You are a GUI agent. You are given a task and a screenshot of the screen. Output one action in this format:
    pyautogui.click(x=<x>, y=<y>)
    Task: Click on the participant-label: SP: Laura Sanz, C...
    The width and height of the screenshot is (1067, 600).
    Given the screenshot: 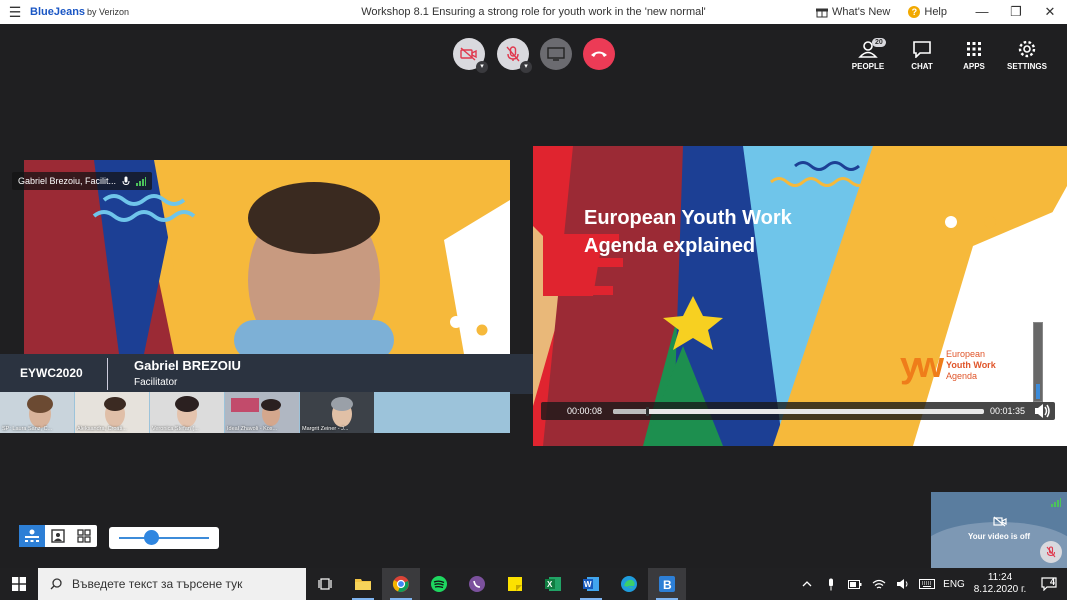 What is the action you would take?
    pyautogui.click(x=27, y=429)
    